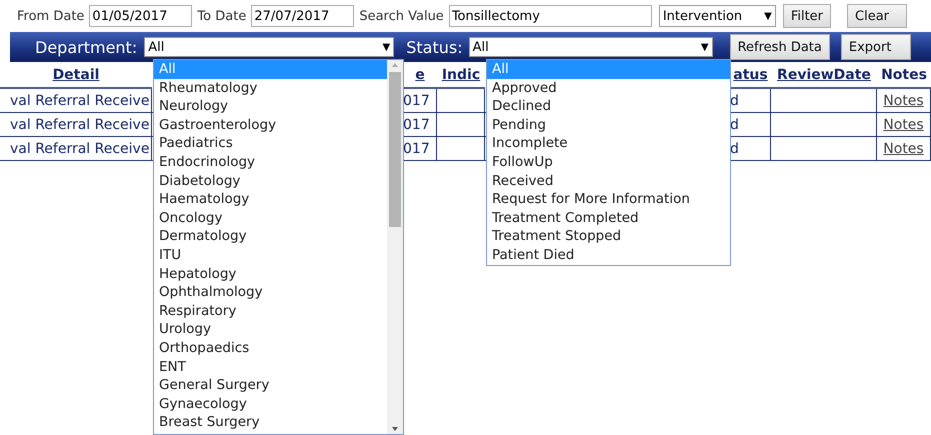  I want to click on dropdown-option: Declined, so click(608, 106).